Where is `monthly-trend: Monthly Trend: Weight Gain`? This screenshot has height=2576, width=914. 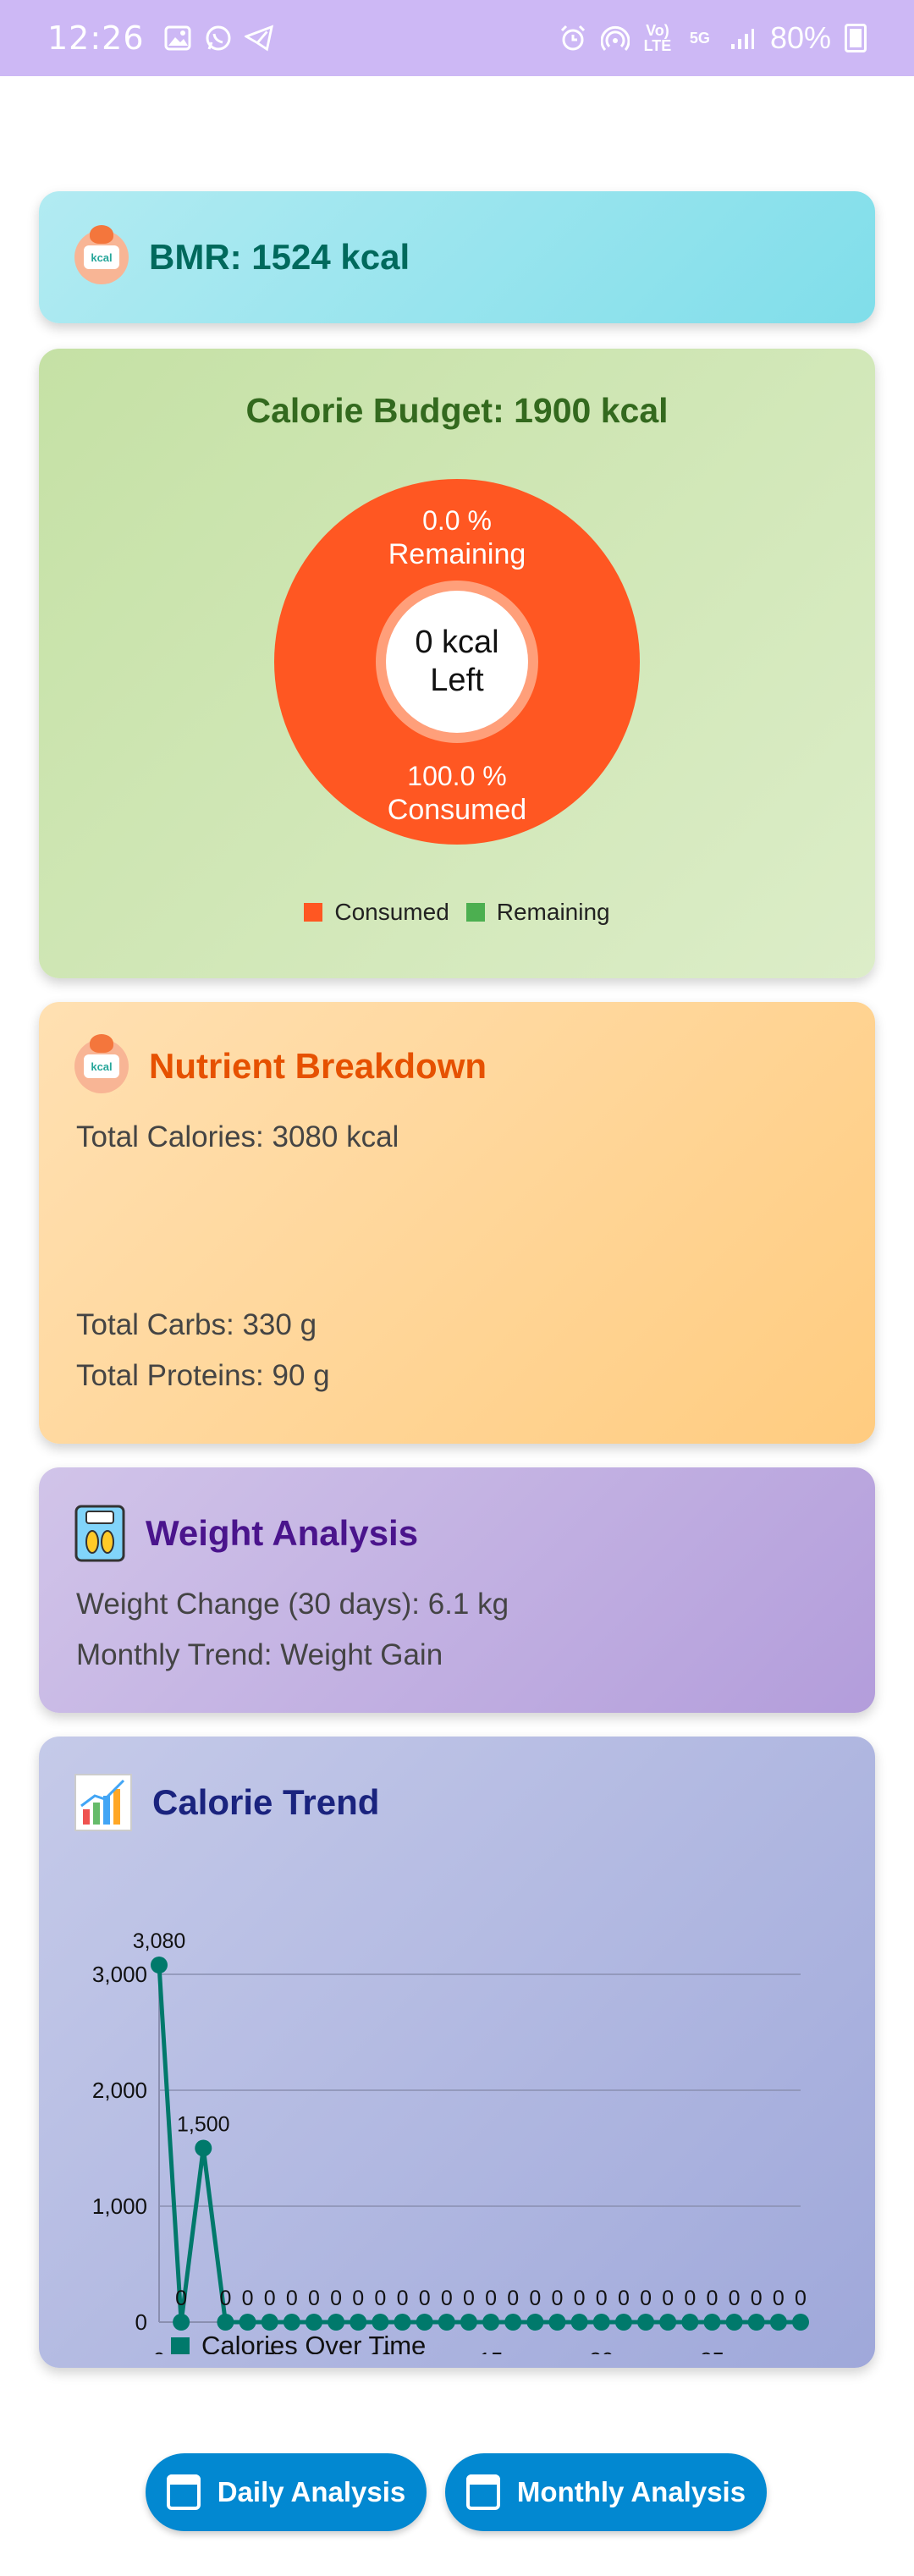 monthly-trend: Monthly Trend: Weight Gain is located at coordinates (259, 1654).